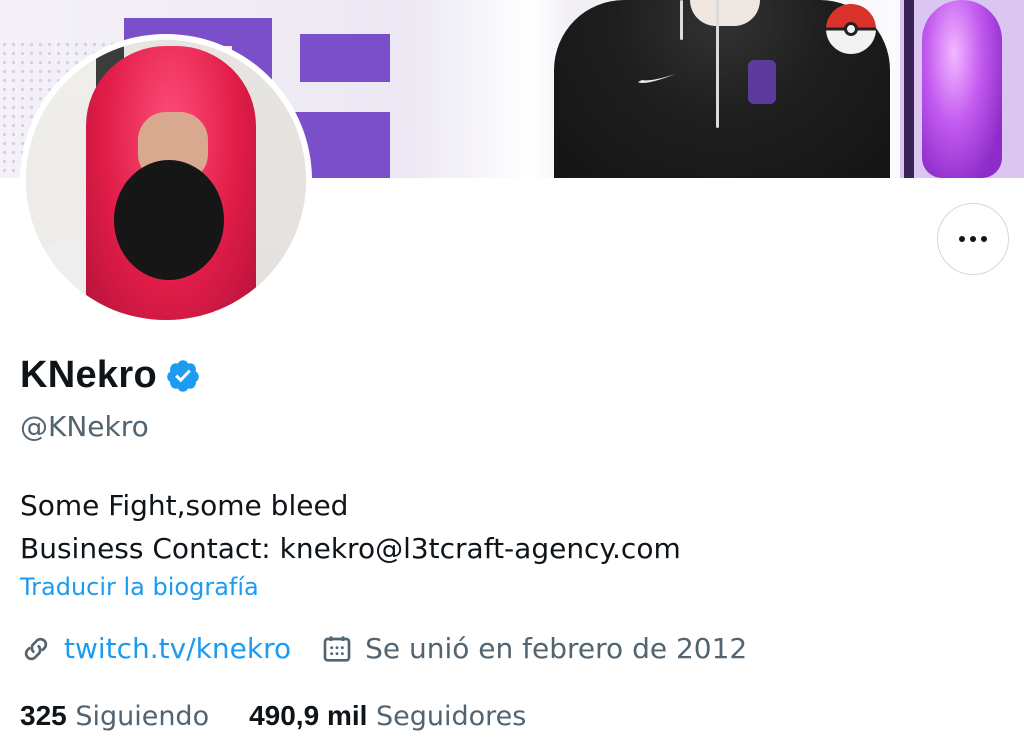 The image size is (1024, 748). What do you see at coordinates (308, 715) in the screenshot?
I see `followers-count: 490,9 mil` at bounding box center [308, 715].